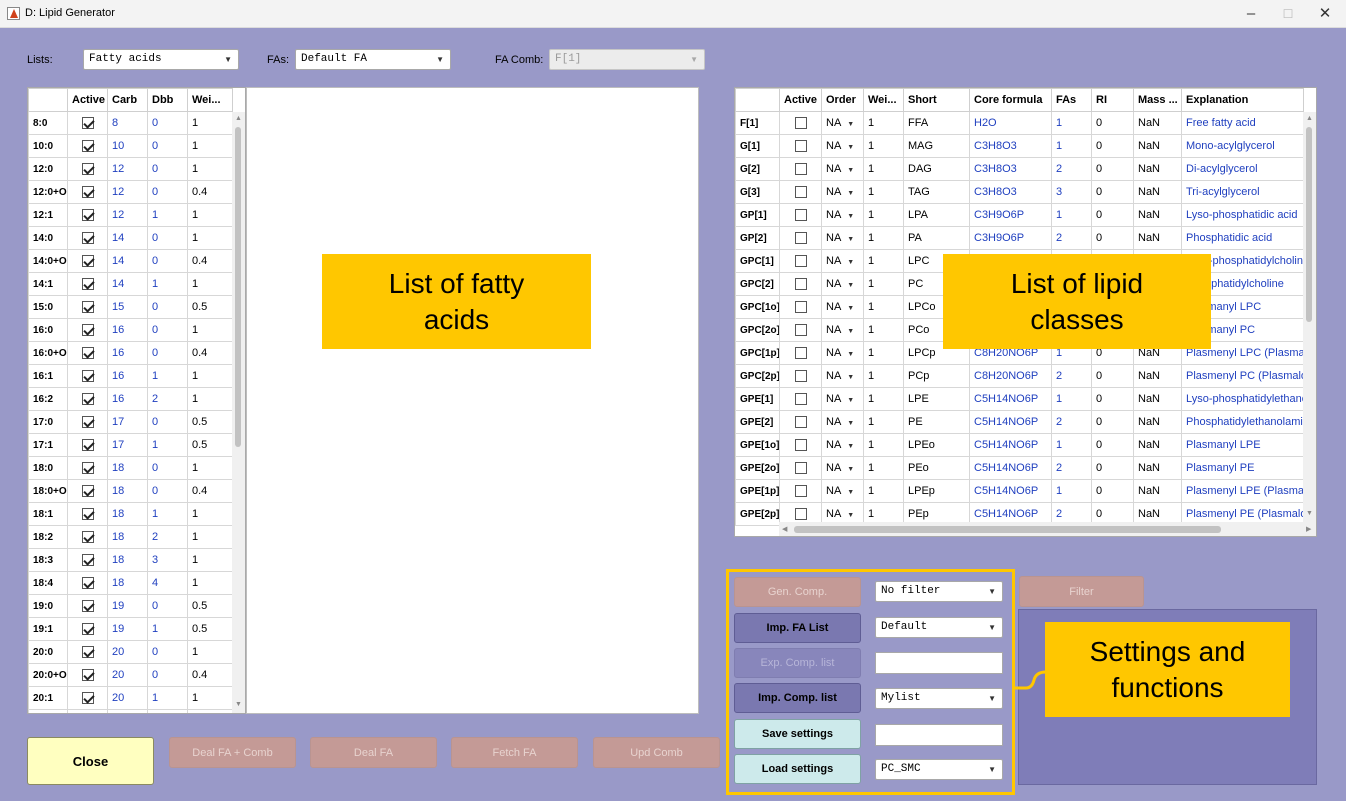 The image size is (1346, 801). Describe the element at coordinates (238, 704) in the screenshot. I see `scroll-down-icon: ▼` at that location.